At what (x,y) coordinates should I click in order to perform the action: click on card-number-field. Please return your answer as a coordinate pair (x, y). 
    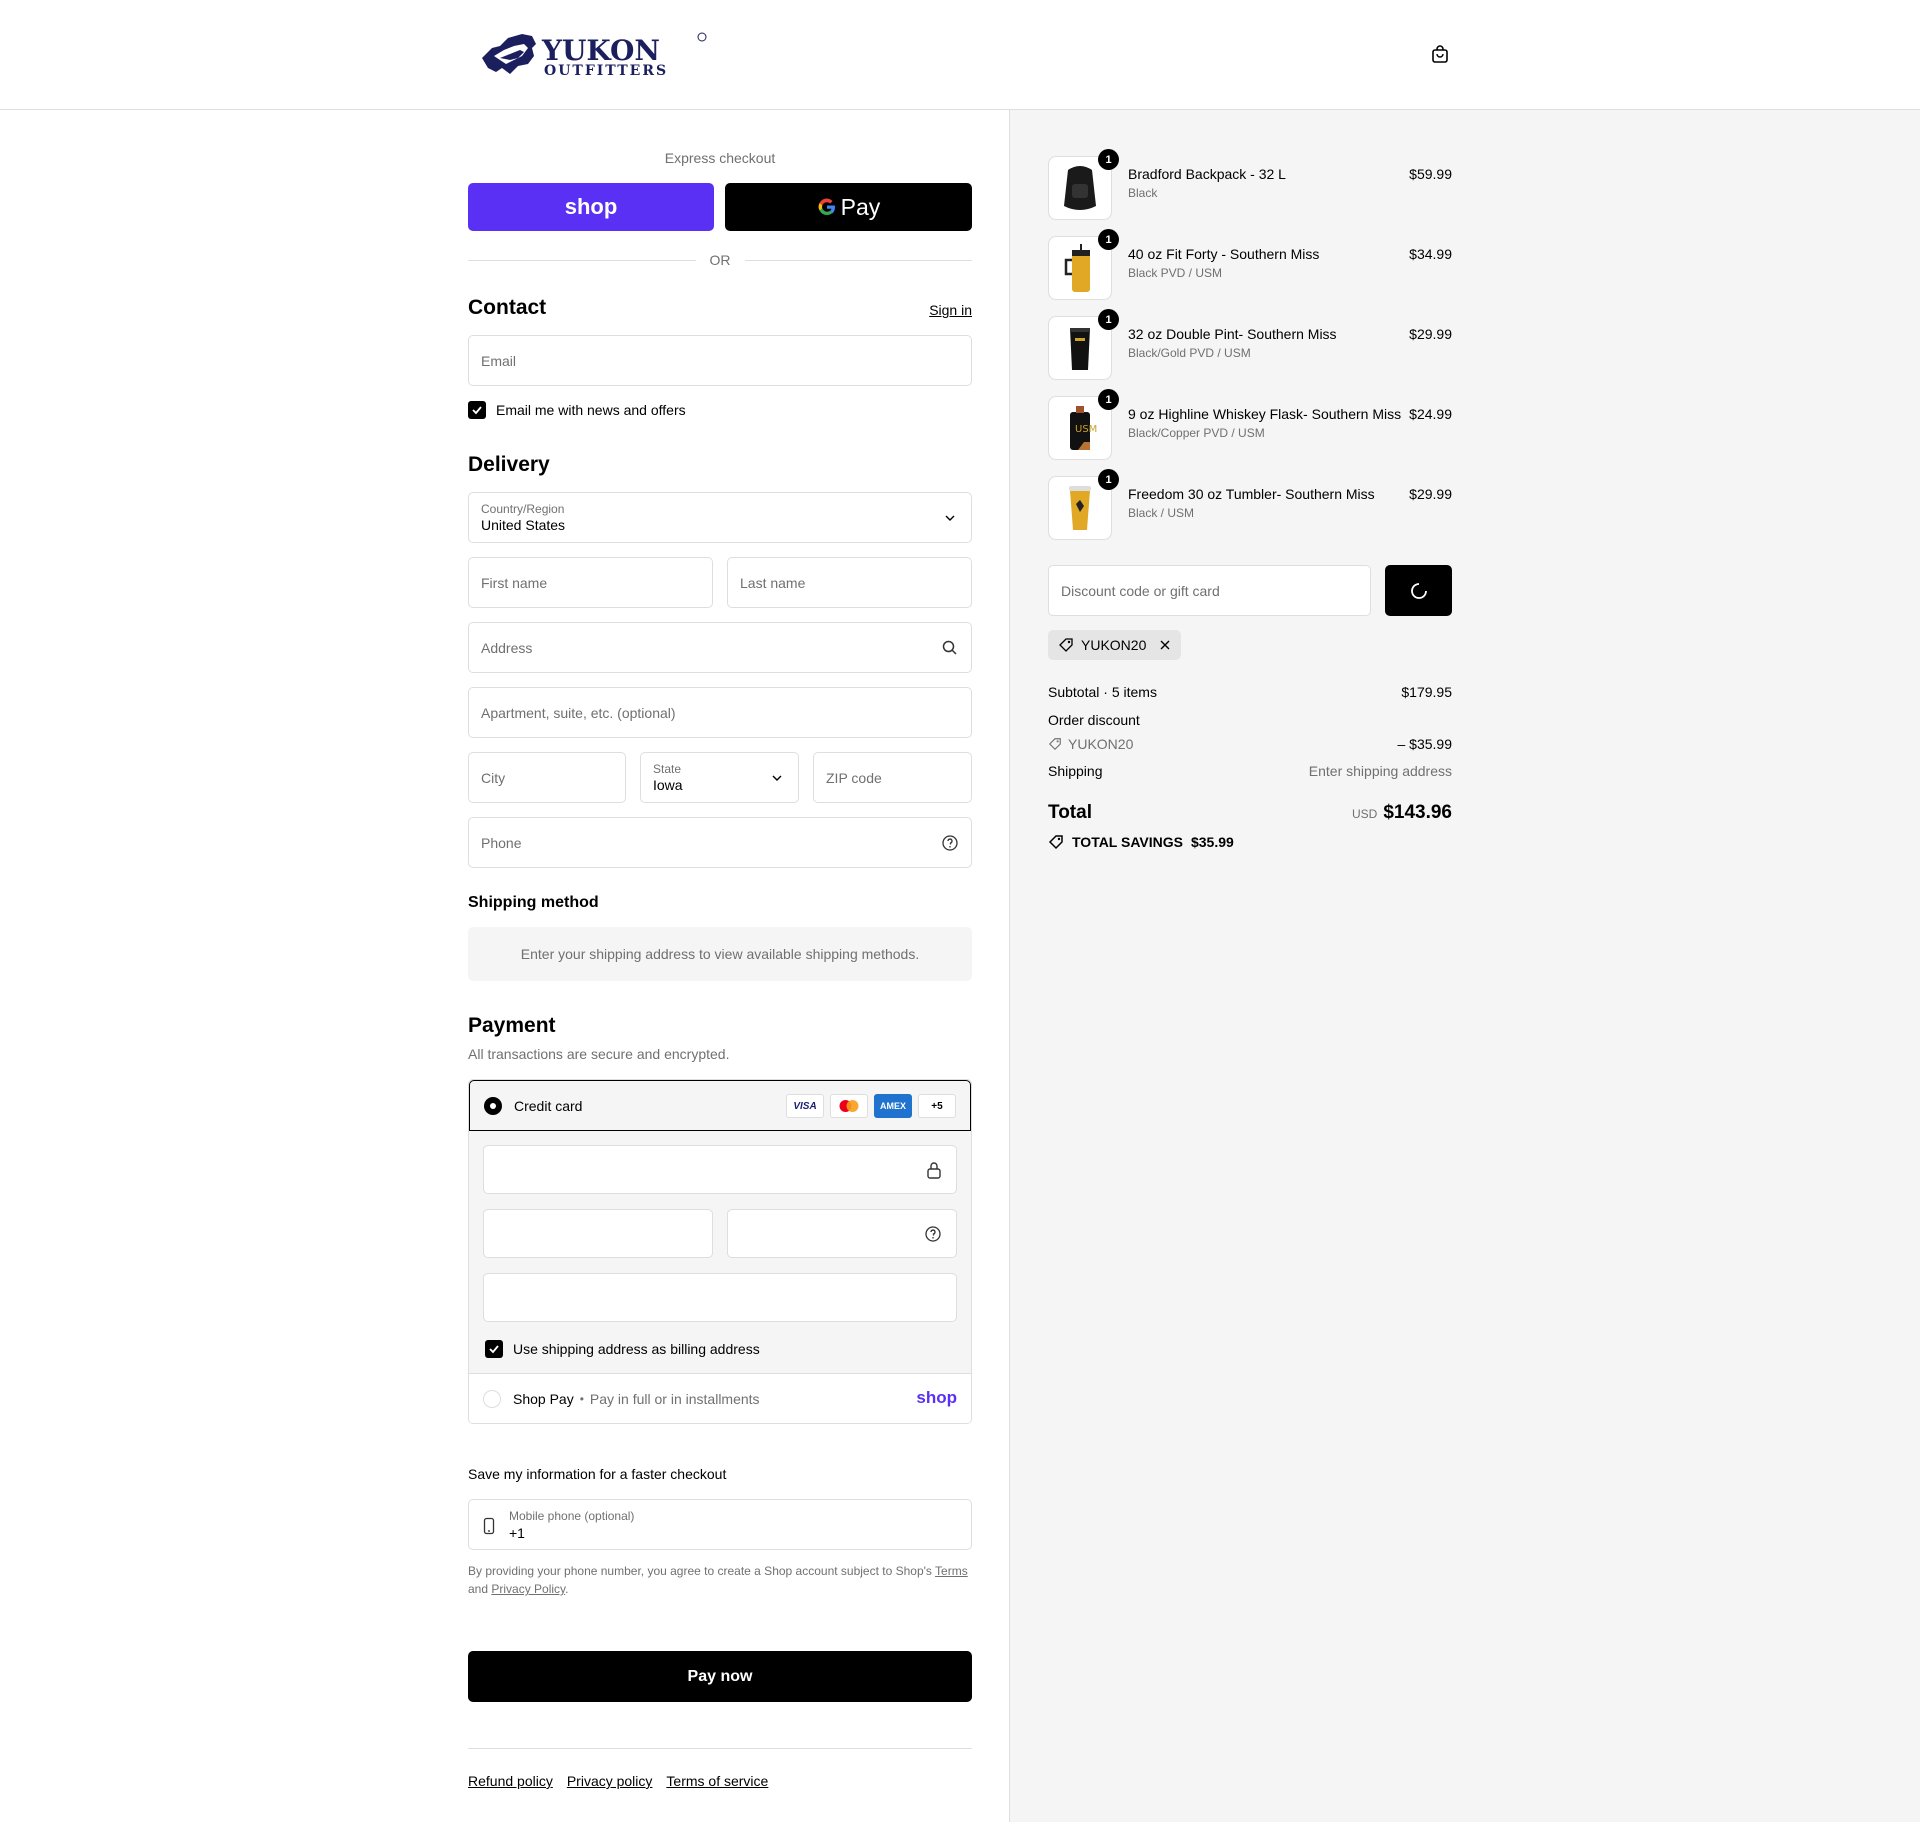
    Looking at the image, I should click on (720, 1169).